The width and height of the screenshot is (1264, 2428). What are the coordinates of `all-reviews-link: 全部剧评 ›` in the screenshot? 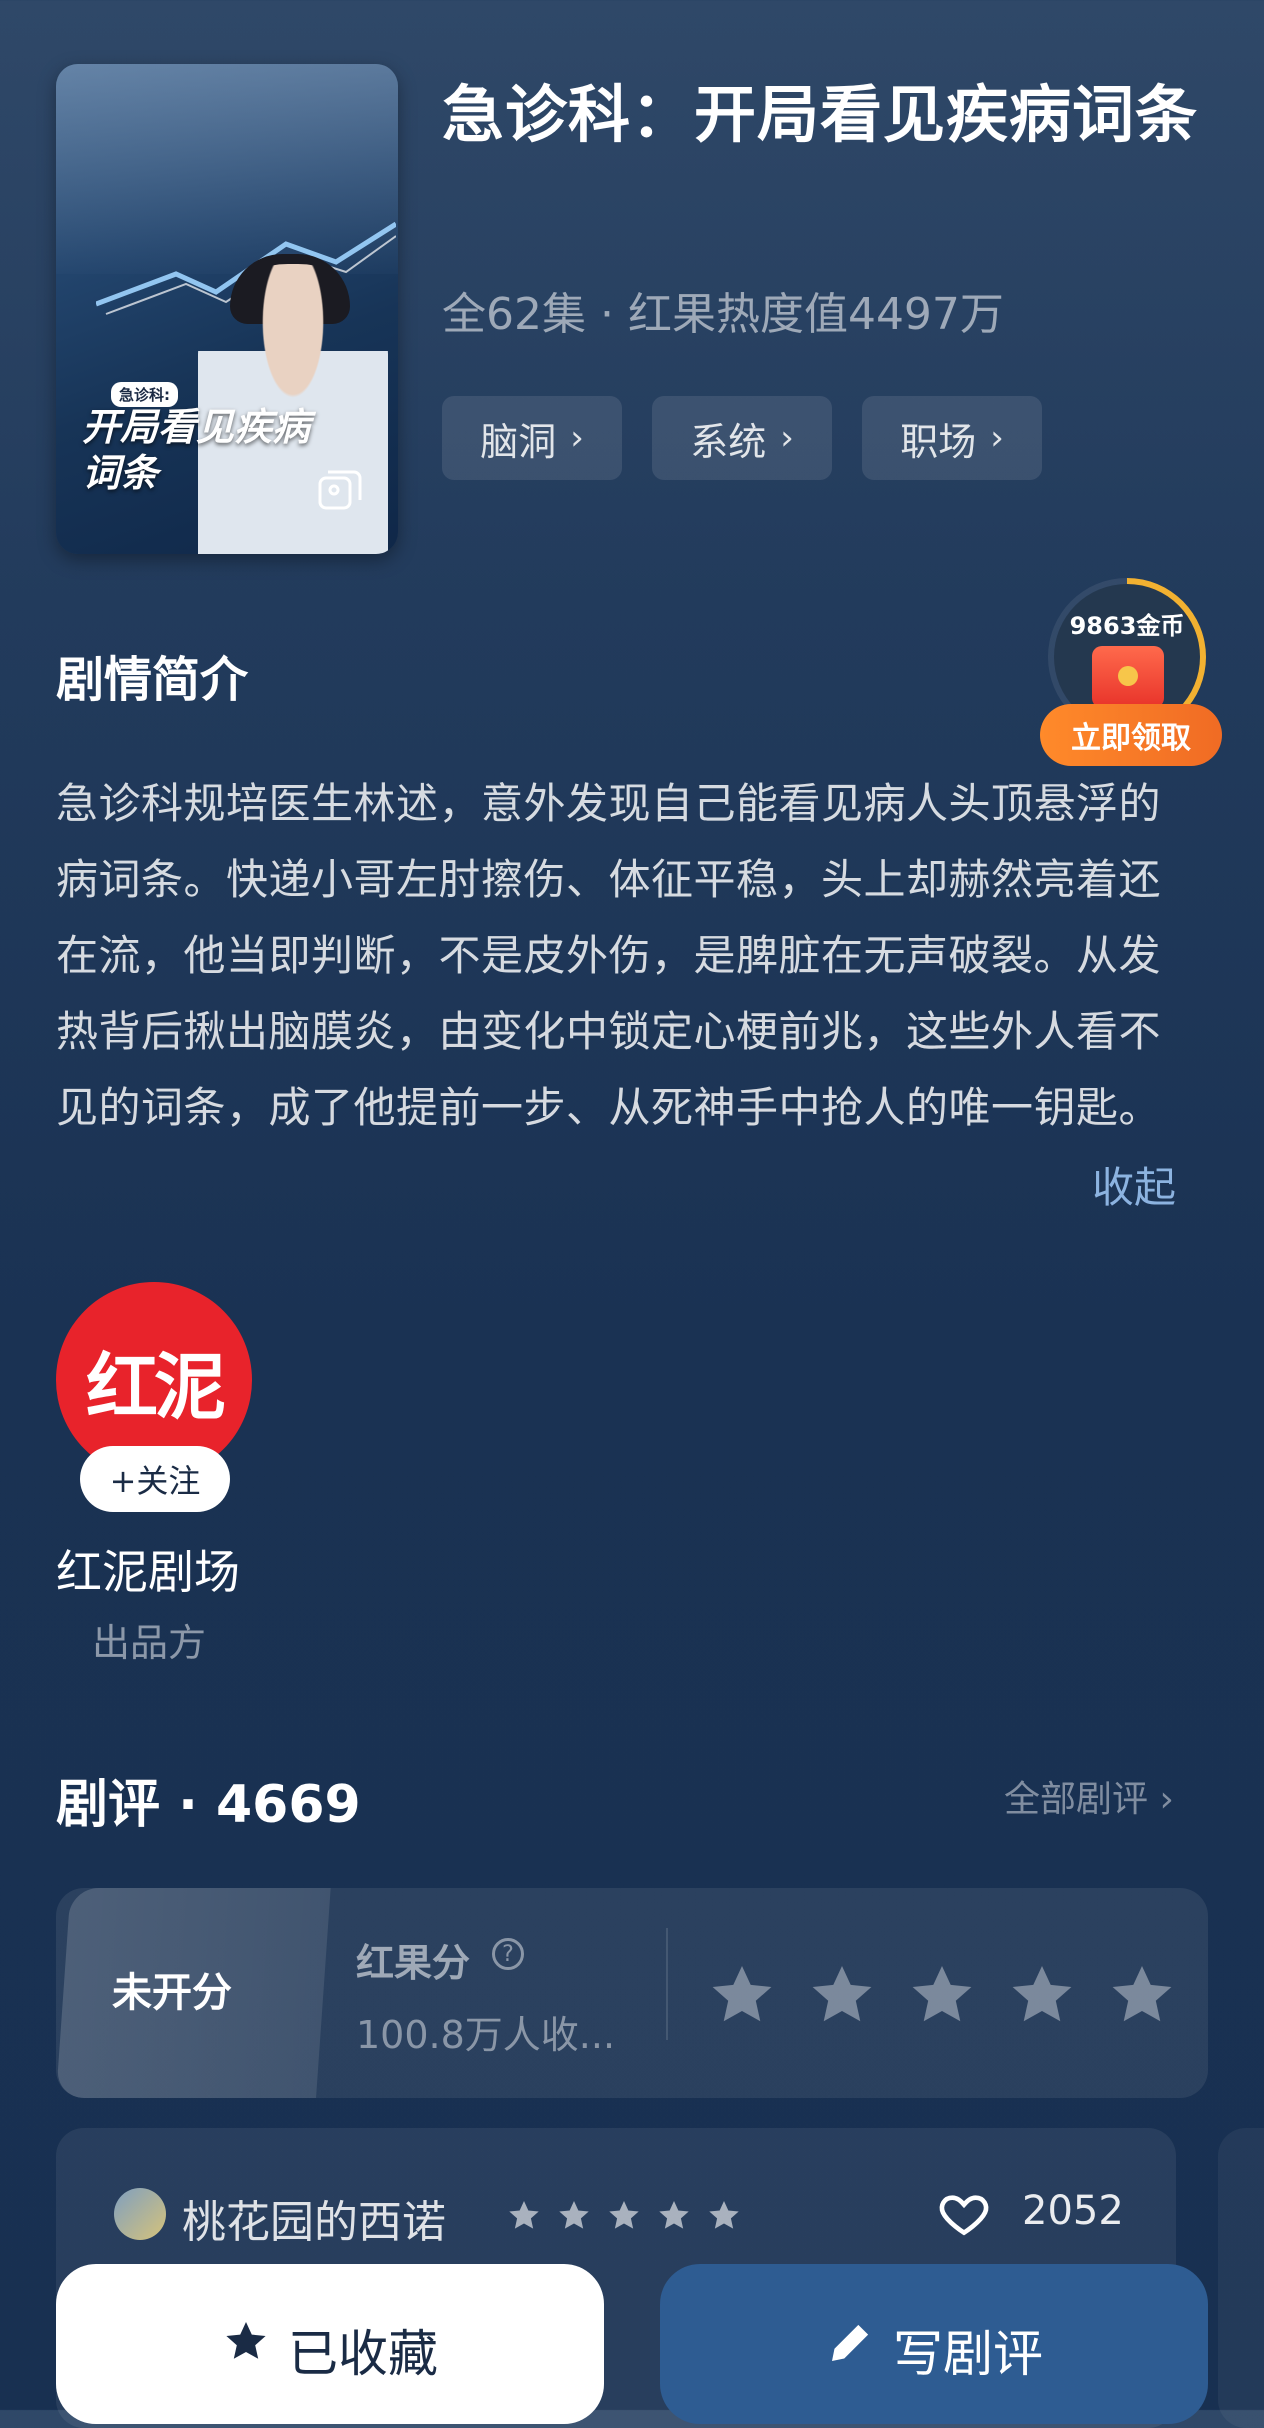 It's located at (1089, 1796).